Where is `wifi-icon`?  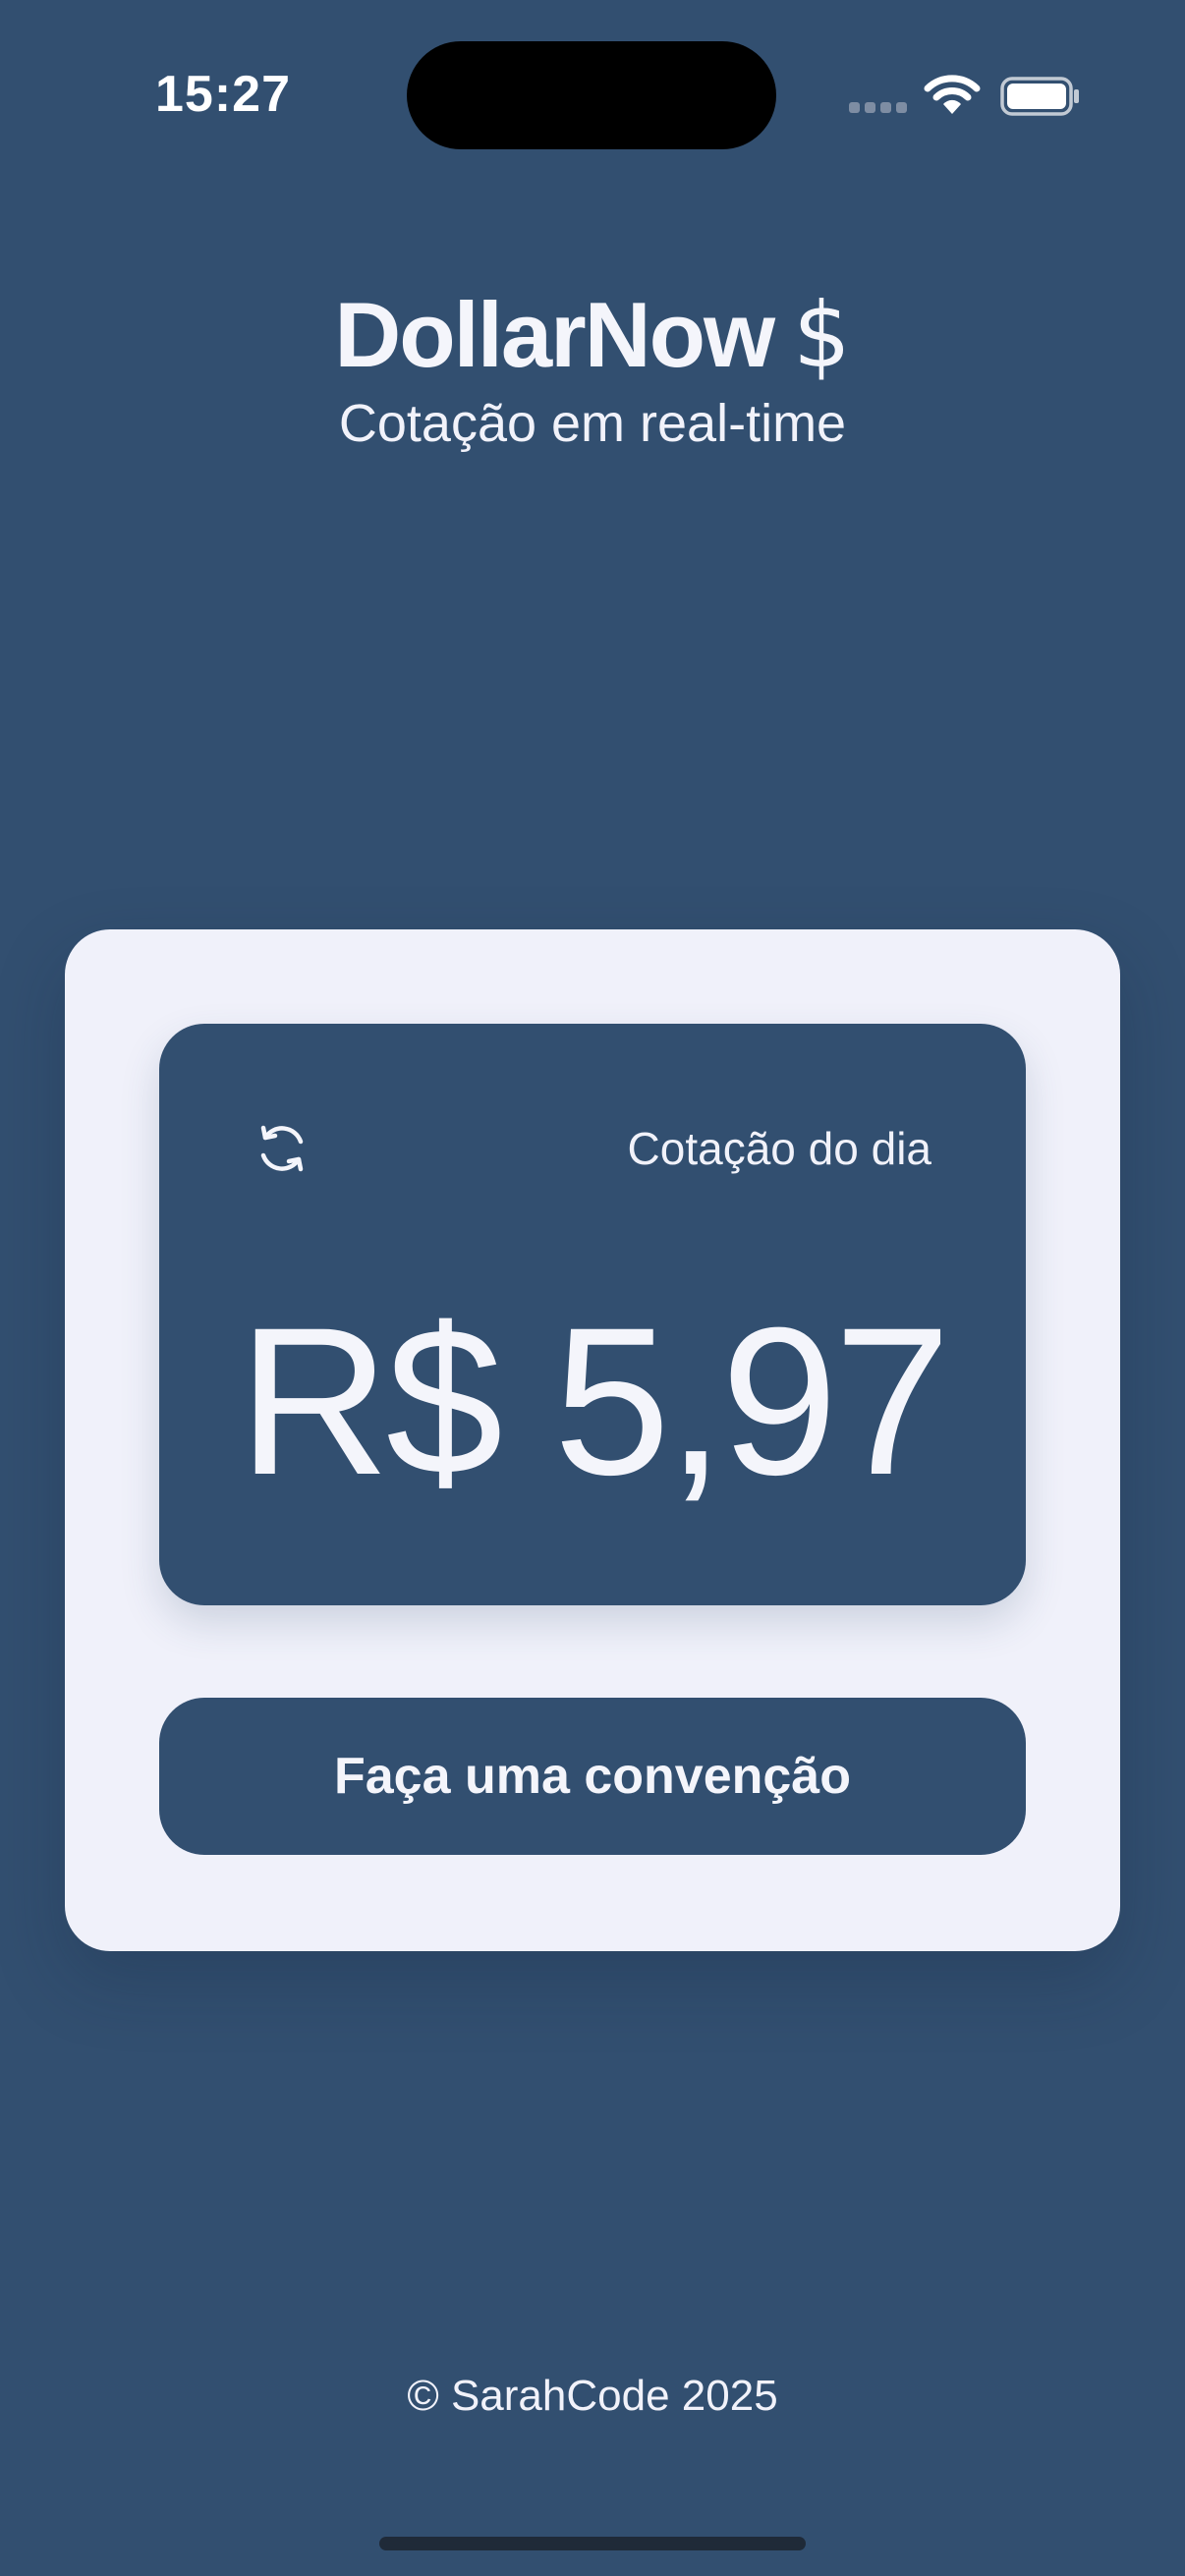 wifi-icon is located at coordinates (953, 94).